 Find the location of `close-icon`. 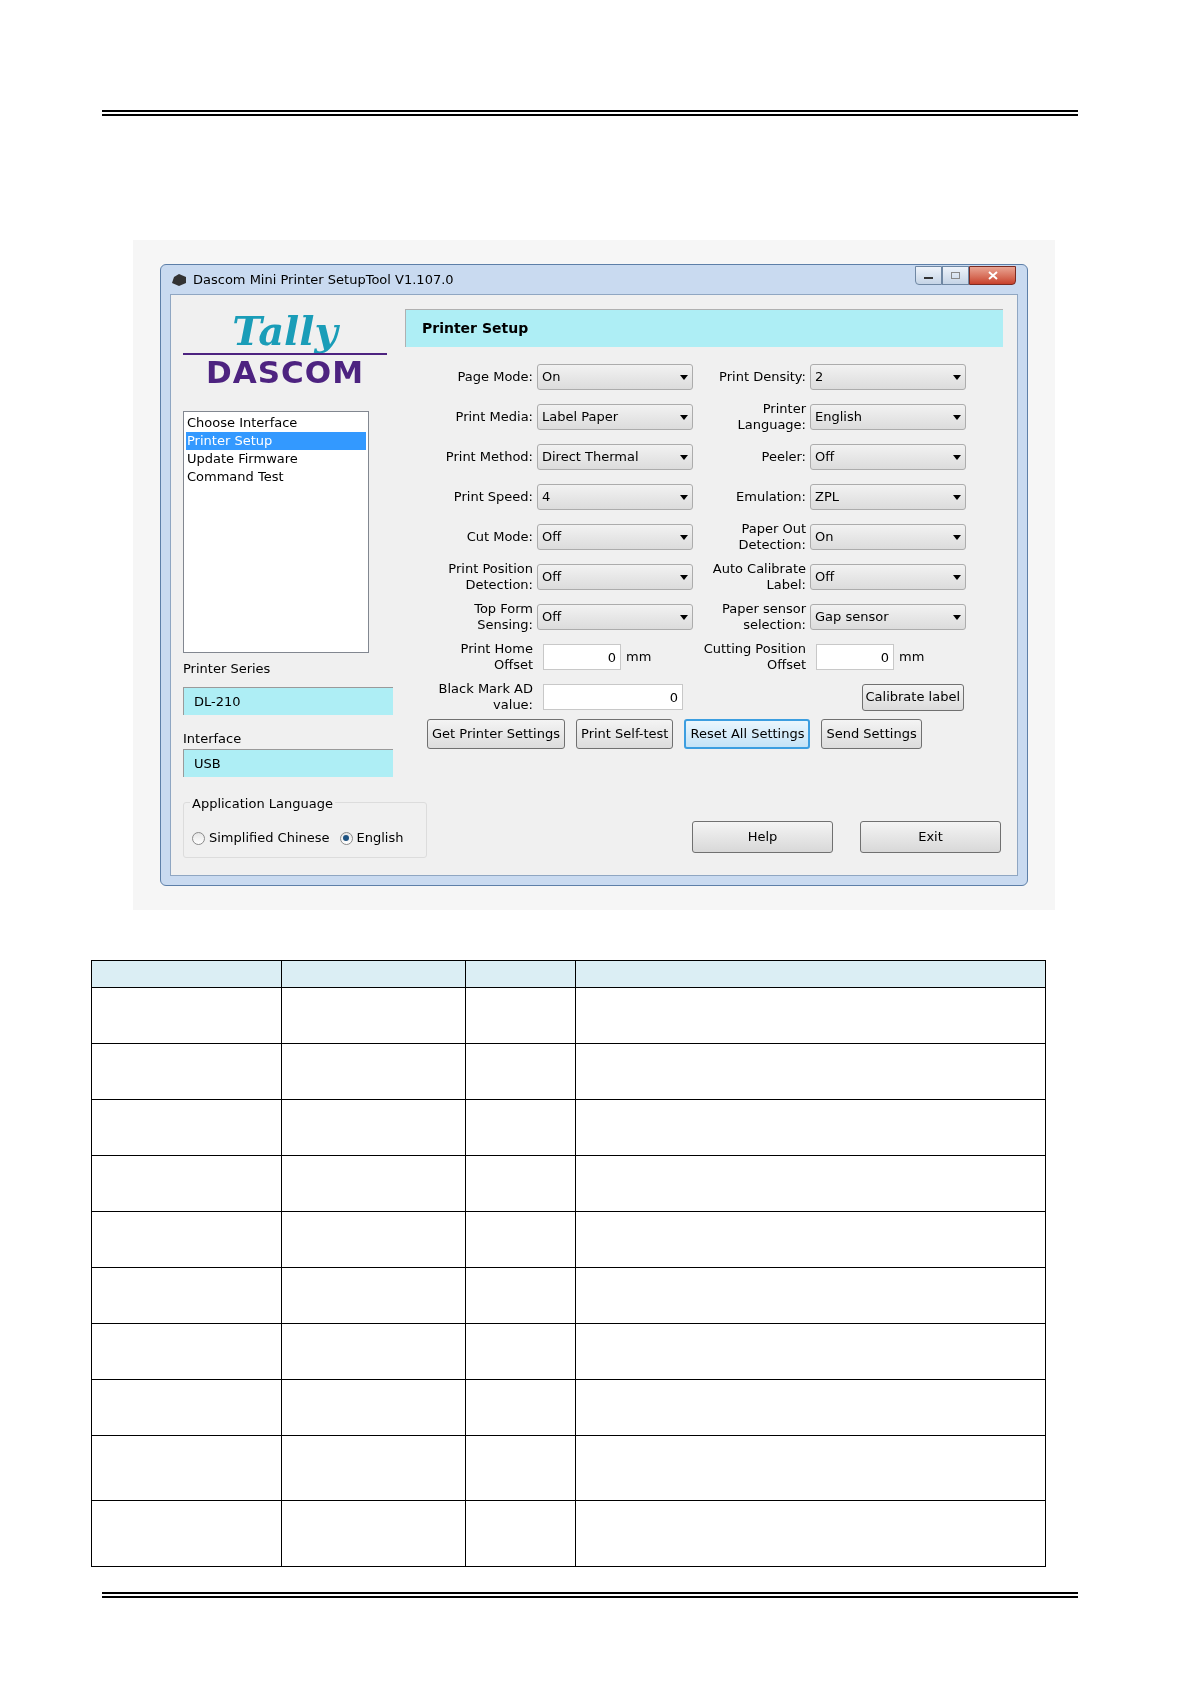

close-icon is located at coordinates (992, 275).